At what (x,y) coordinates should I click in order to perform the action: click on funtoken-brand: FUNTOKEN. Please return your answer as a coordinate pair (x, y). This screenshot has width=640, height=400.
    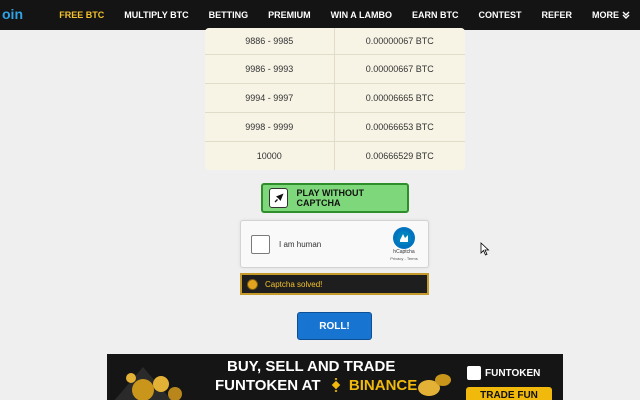
    Looking at the image, I should click on (503, 373).